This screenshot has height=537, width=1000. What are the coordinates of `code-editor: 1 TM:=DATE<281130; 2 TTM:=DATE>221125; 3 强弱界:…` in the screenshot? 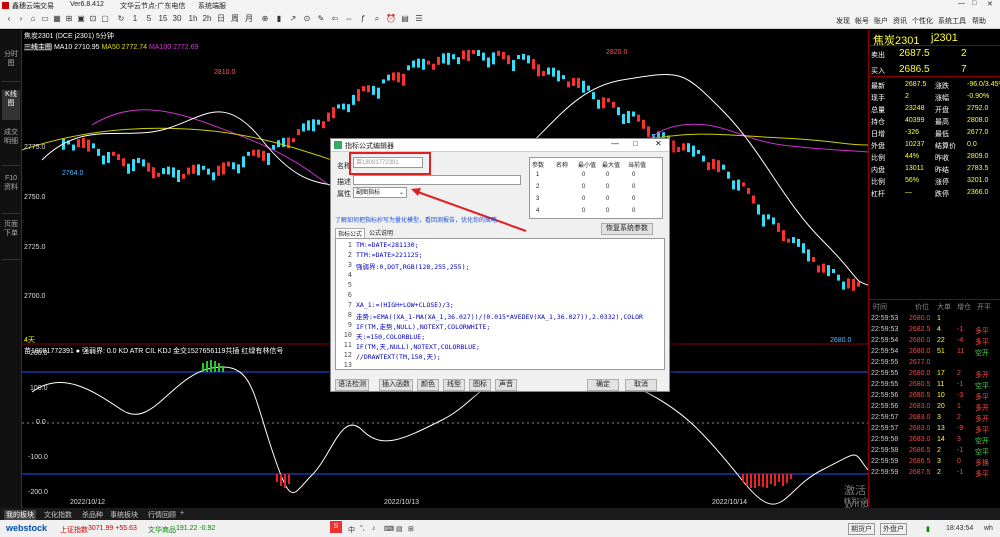 It's located at (500, 304).